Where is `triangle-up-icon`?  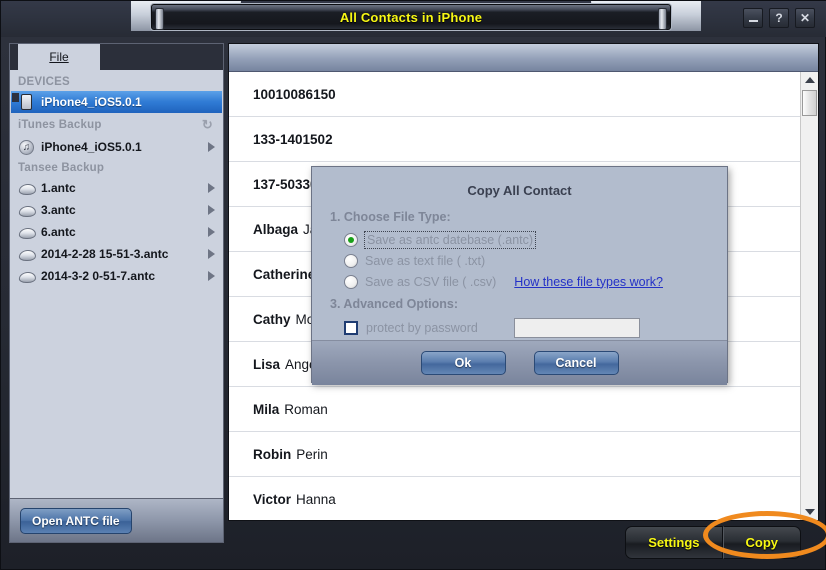 triangle-up-icon is located at coordinates (809, 80).